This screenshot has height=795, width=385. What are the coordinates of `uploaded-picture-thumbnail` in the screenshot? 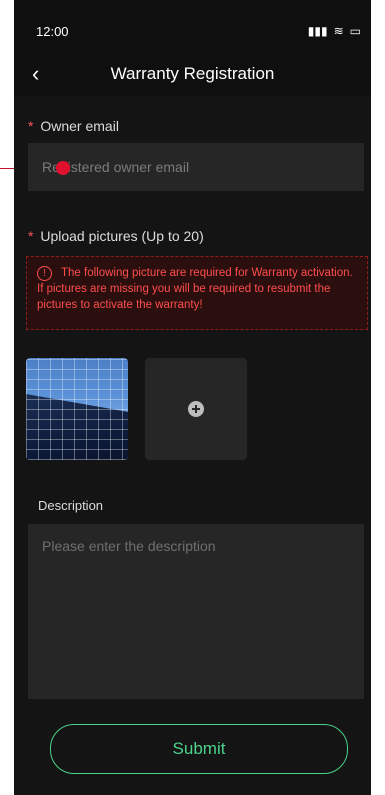 It's located at (77, 409).